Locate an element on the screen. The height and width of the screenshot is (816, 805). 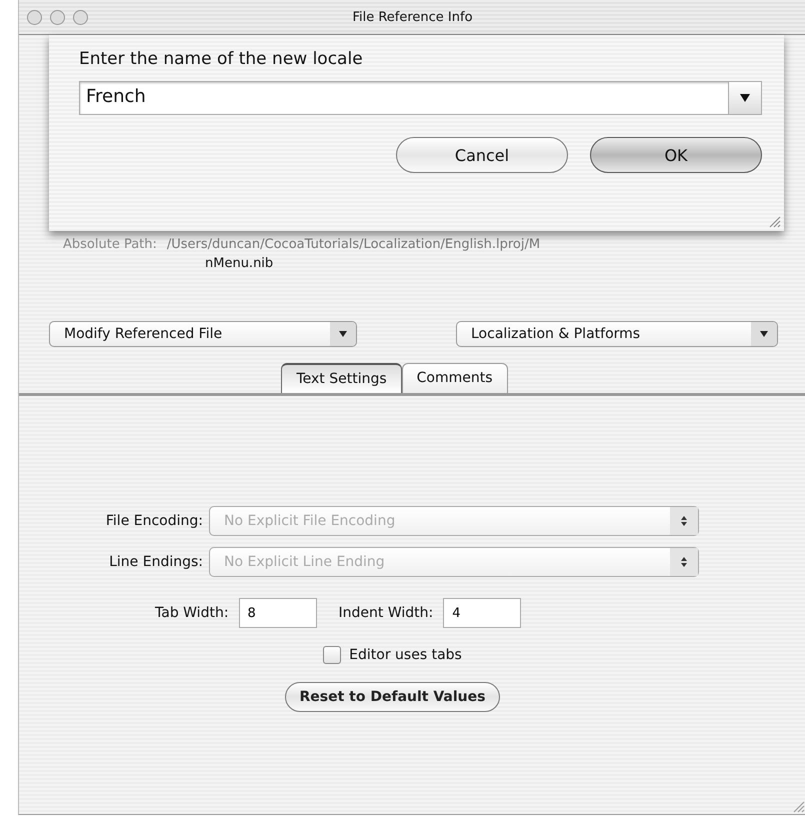
reset-button: Reset to Default Values is located at coordinates (392, 697).